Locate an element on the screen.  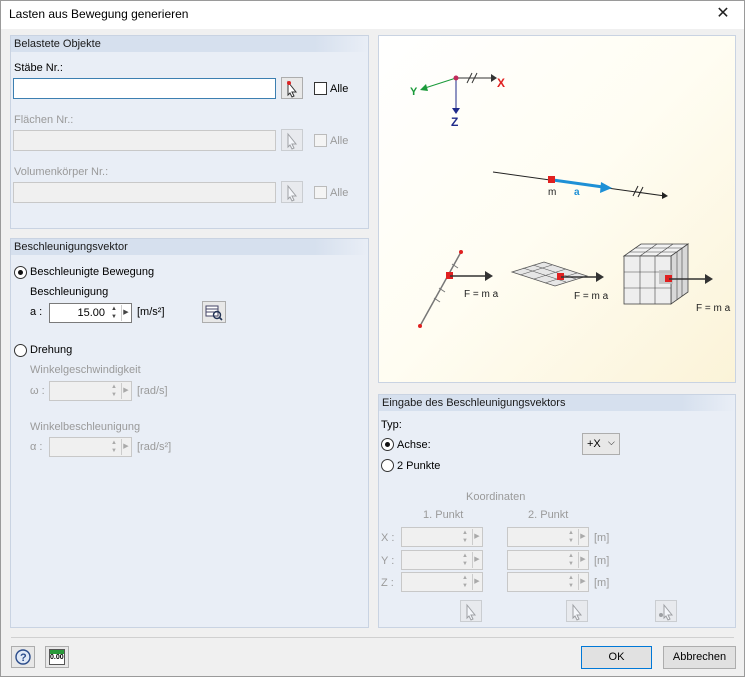
footer-separator is located at coordinates (372, 637).